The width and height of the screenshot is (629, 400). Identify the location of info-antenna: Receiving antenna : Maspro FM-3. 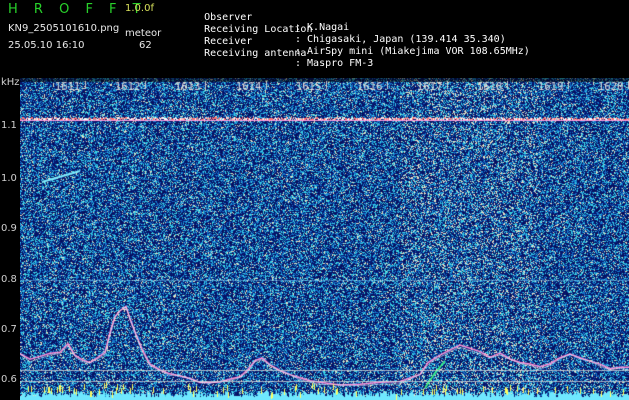
(276, 59).